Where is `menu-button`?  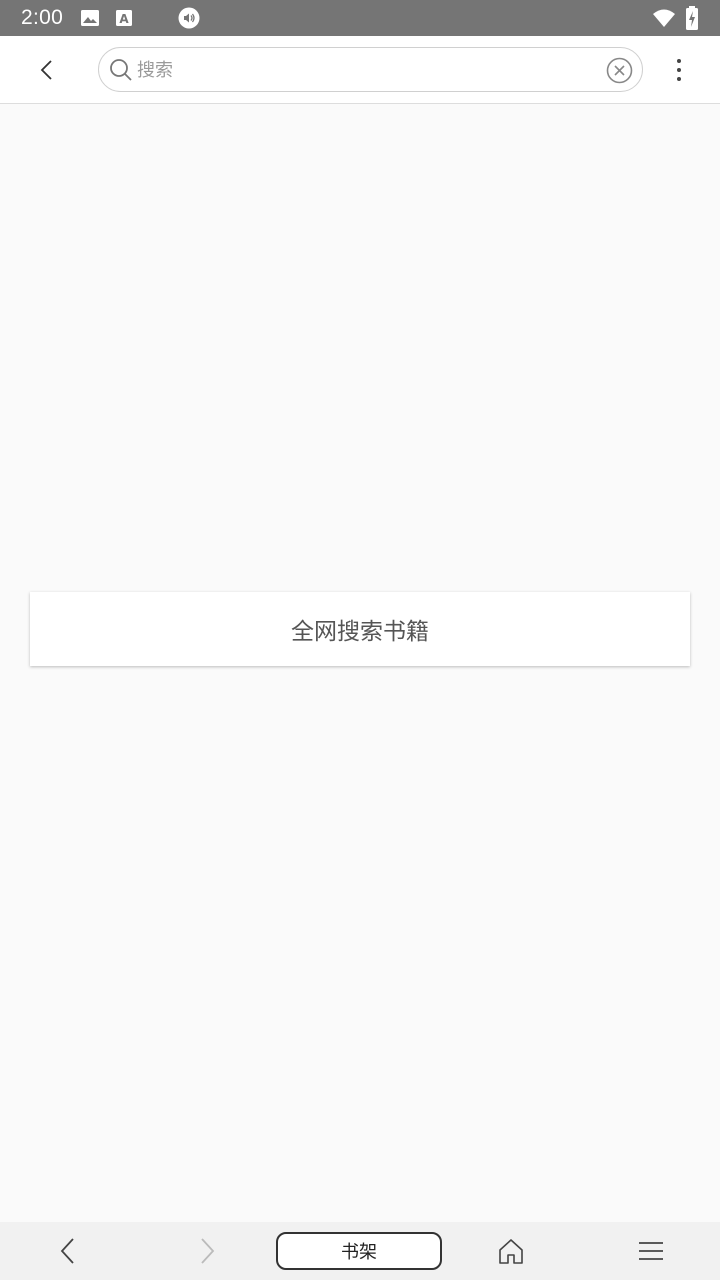
menu-button is located at coordinates (651, 1251).